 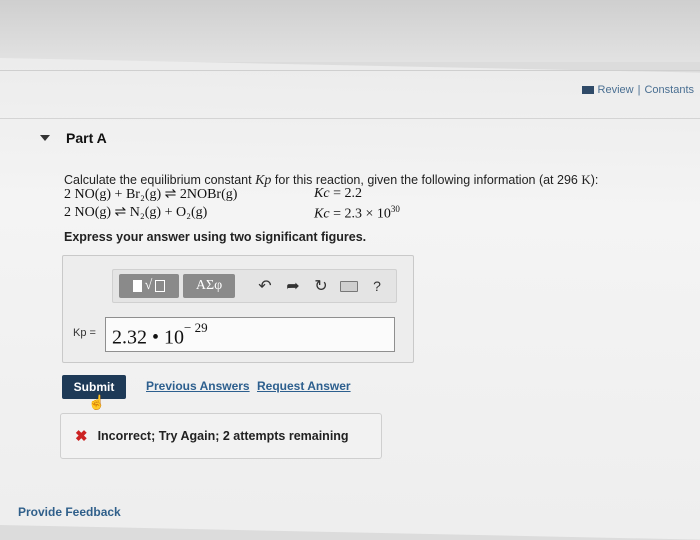 I want to click on part-divider, so click(x=350, y=118).